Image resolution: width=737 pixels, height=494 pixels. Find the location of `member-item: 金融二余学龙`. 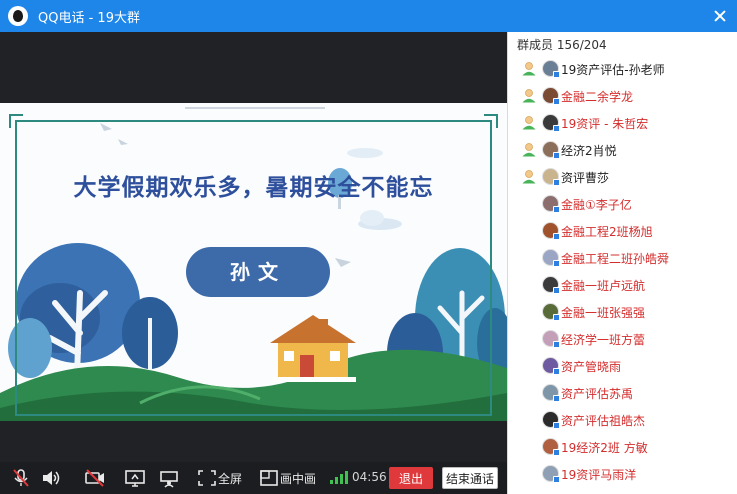

member-item: 金融二余学龙 is located at coordinates (622, 95).